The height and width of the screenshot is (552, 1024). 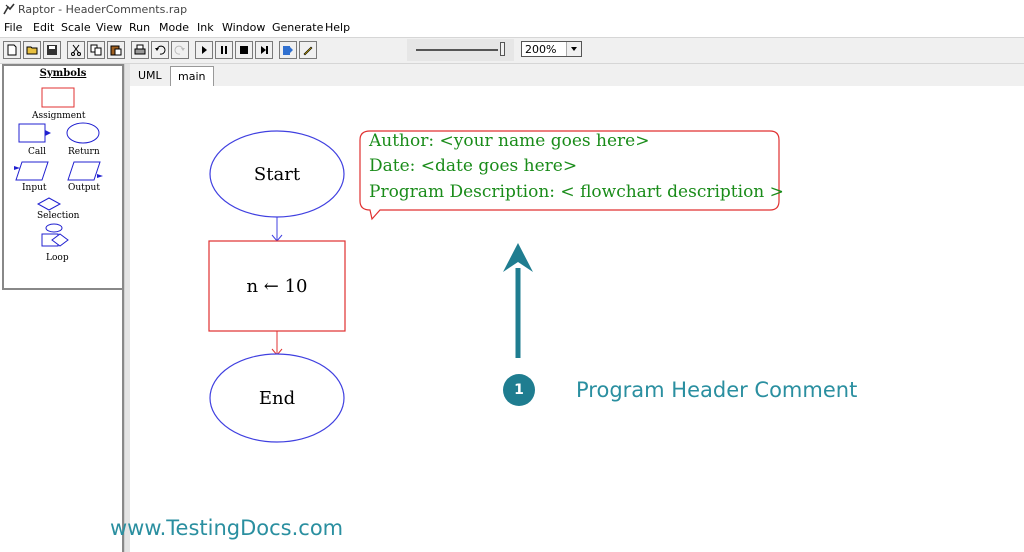 What do you see at coordinates (37, 152) in the screenshot?
I see `symbol-label-call: Call` at bounding box center [37, 152].